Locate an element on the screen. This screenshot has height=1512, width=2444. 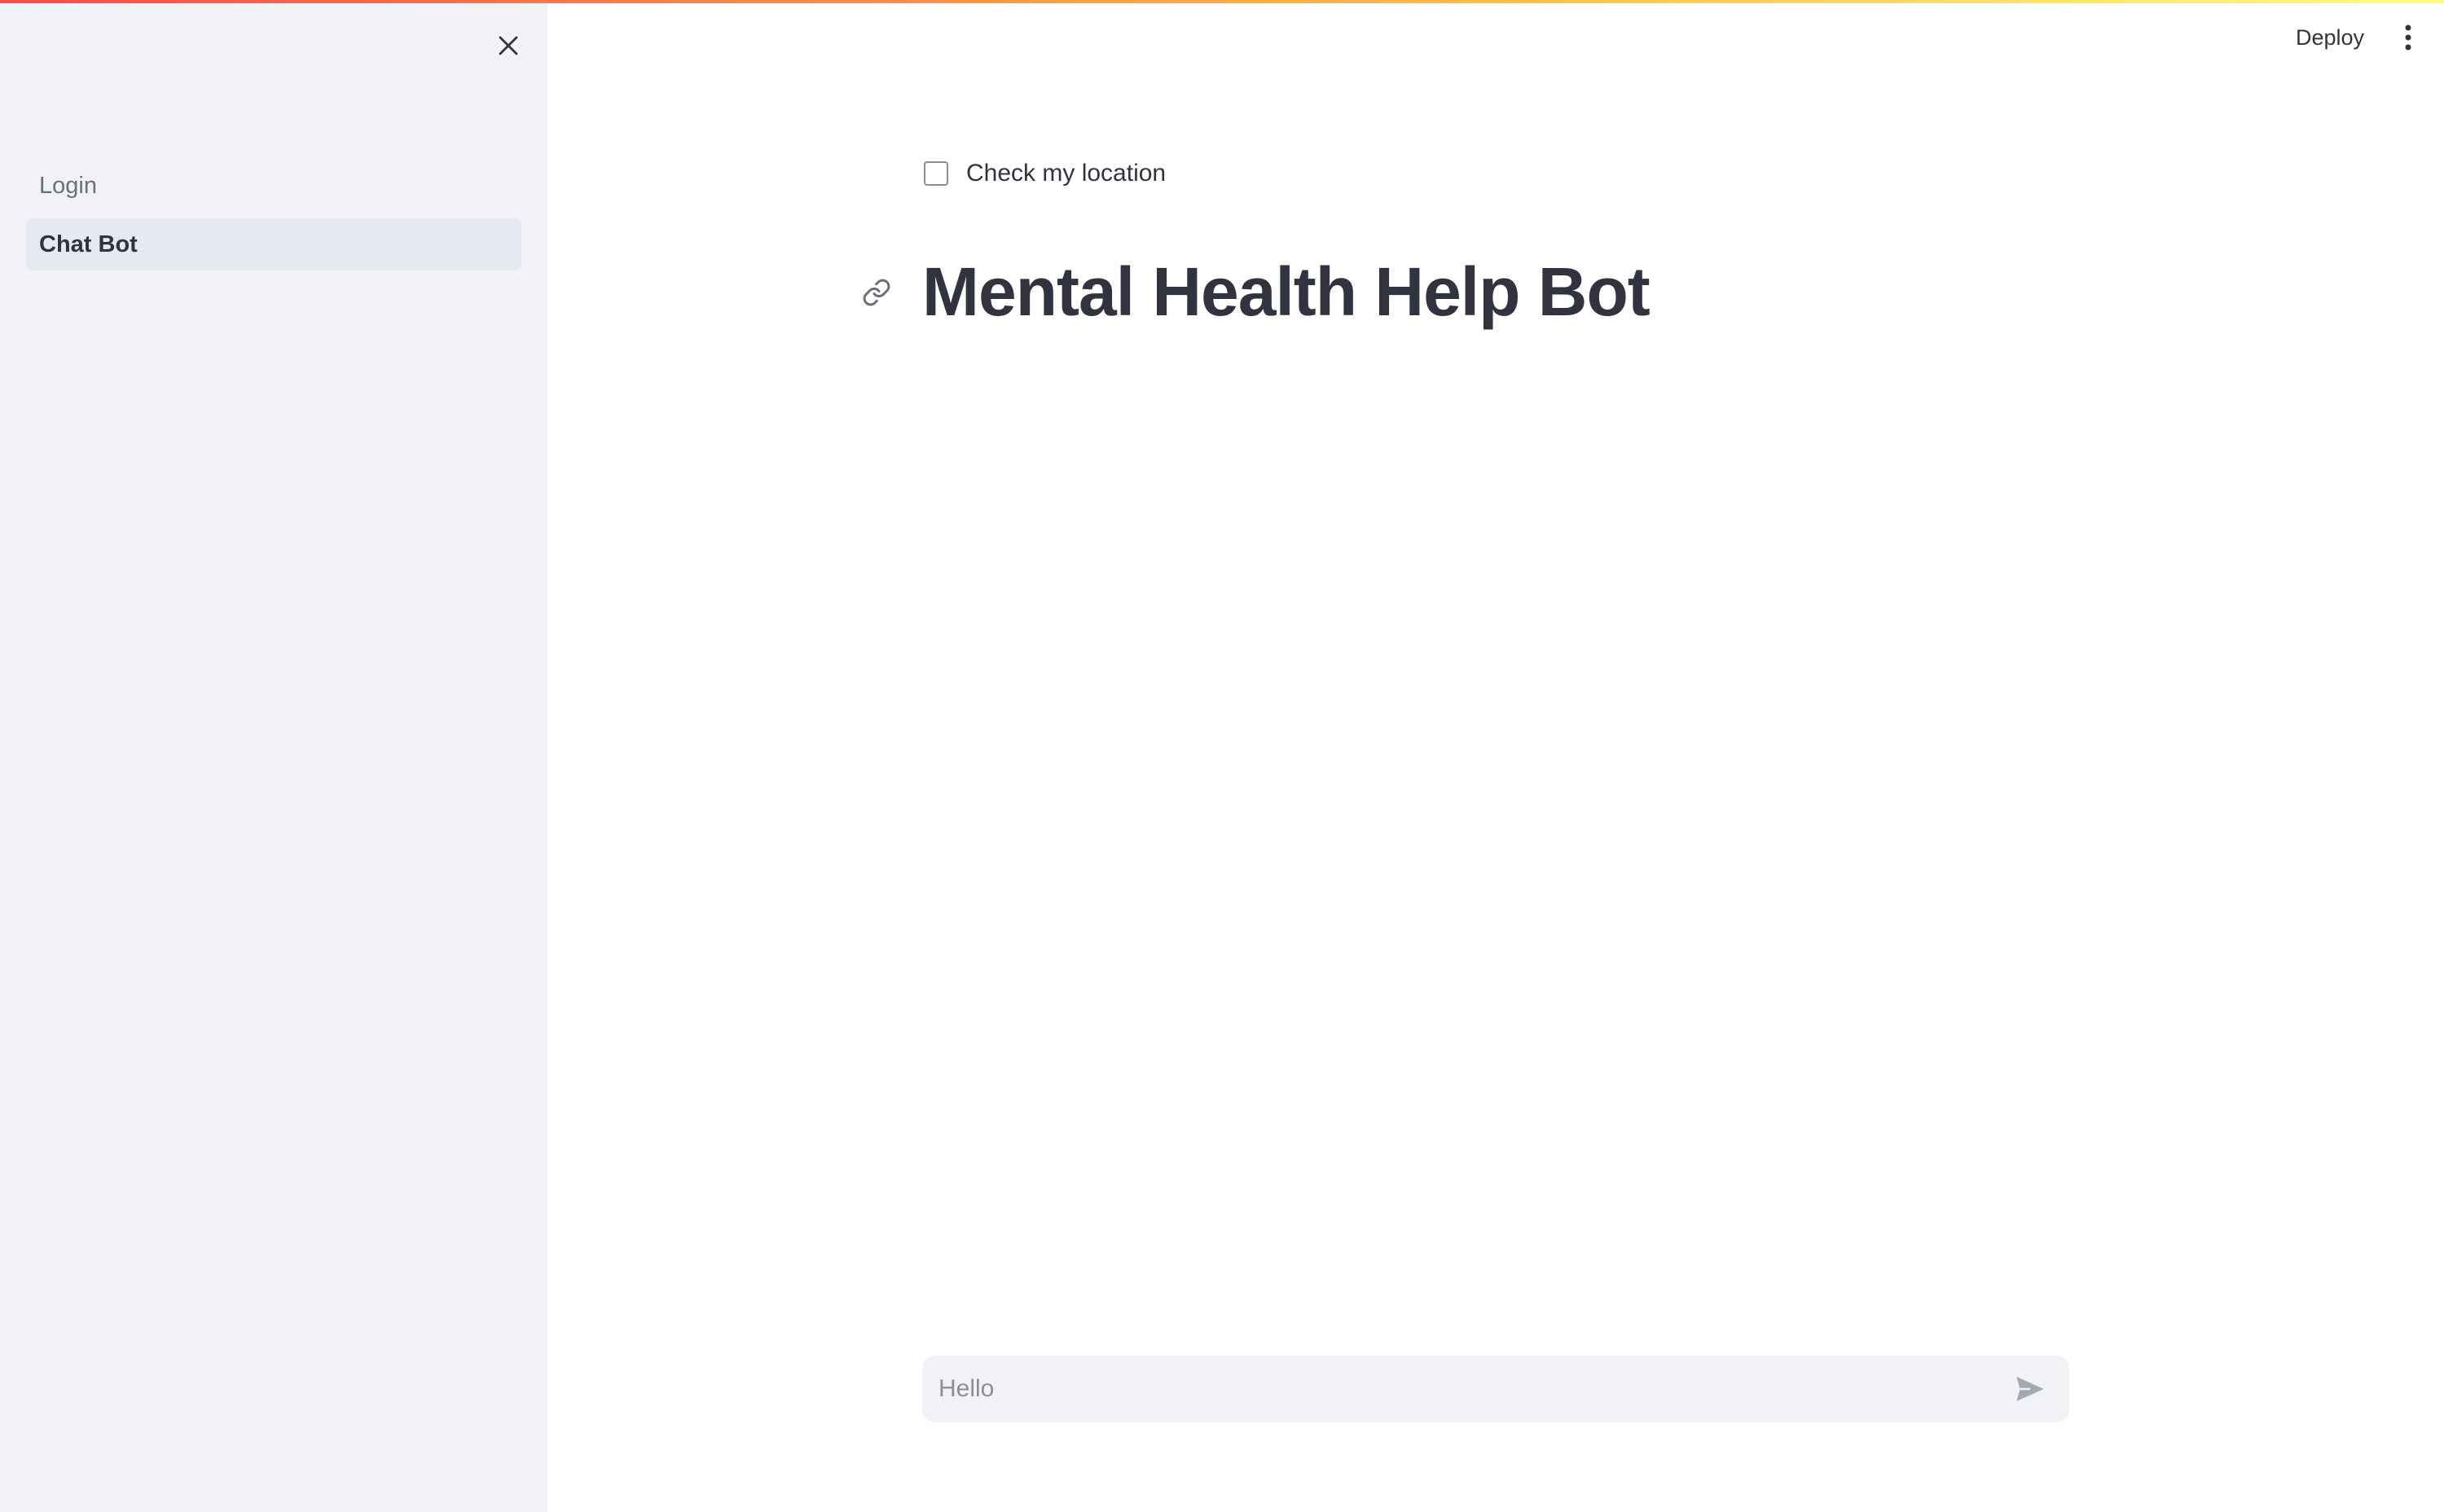
sidebar-item-label: Login is located at coordinates (68, 185).